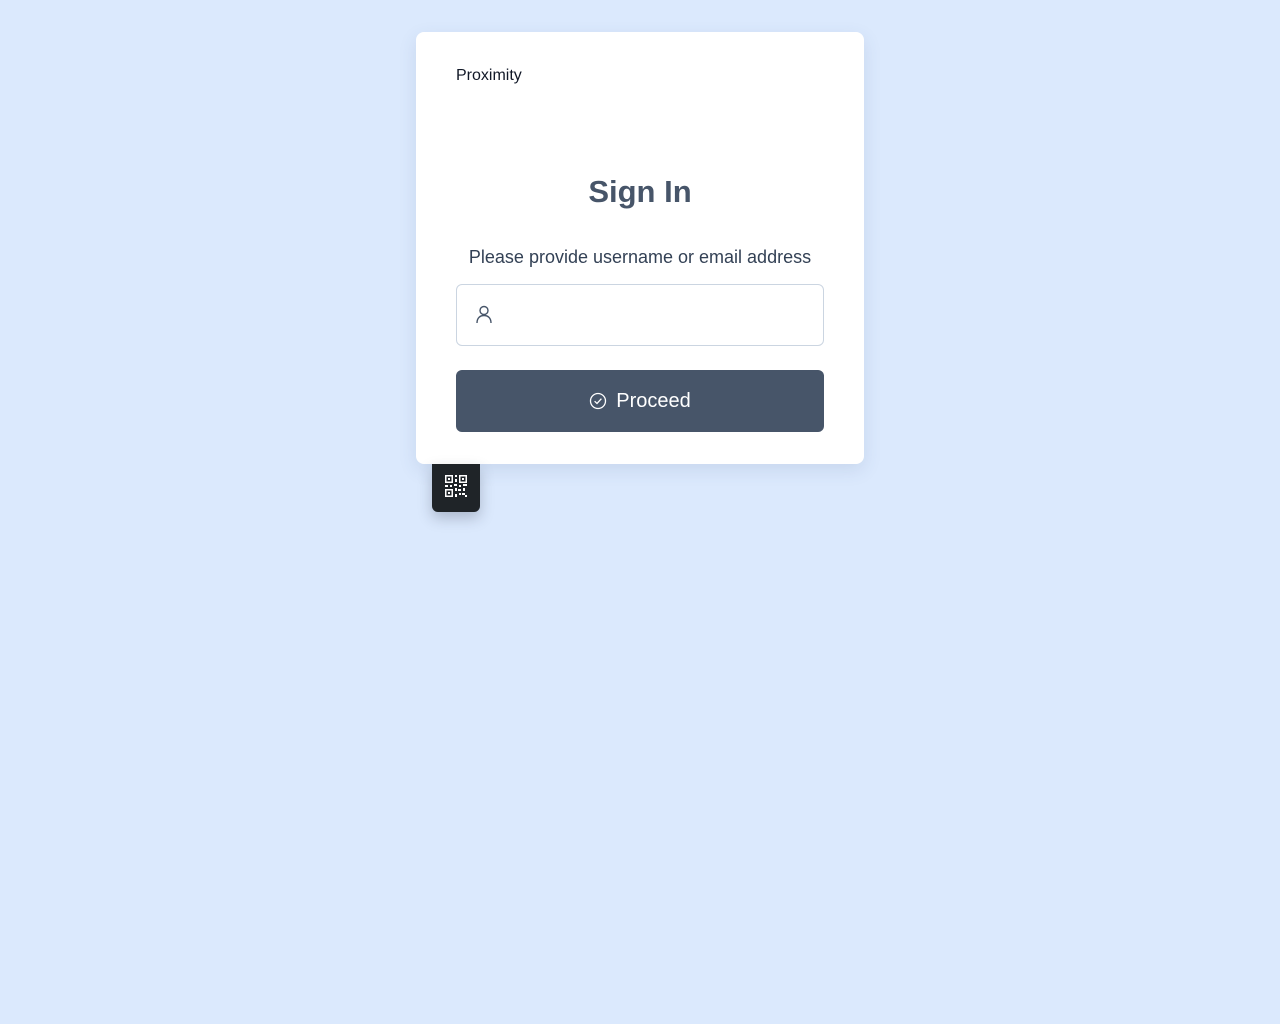 This screenshot has height=1024, width=1280. I want to click on brand-name: Proximity, so click(489, 75).